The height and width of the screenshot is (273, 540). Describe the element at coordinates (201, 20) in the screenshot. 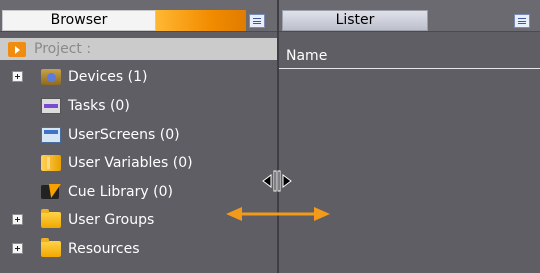

I see `browser-tab-accent` at that location.